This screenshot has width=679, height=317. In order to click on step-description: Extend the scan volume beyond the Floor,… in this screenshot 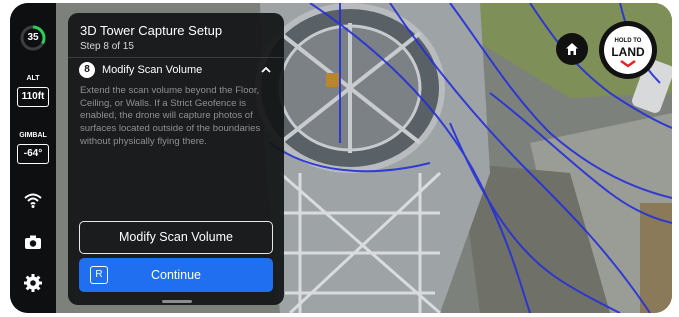, I will do `click(170, 116)`.